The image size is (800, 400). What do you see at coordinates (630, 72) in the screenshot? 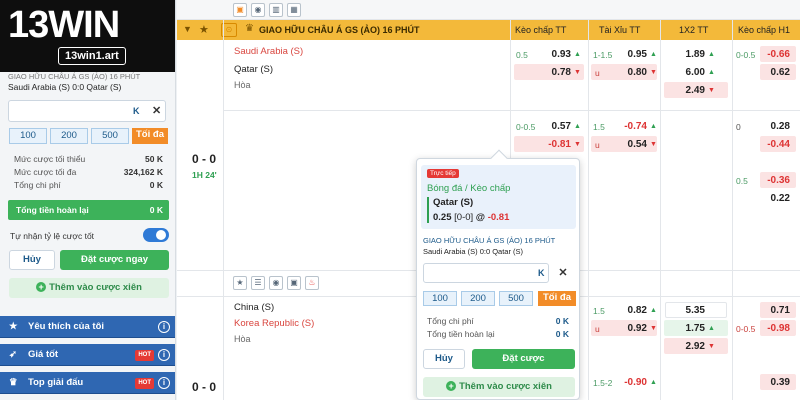
I see `odds-cell: 0.80` at bounding box center [630, 72].